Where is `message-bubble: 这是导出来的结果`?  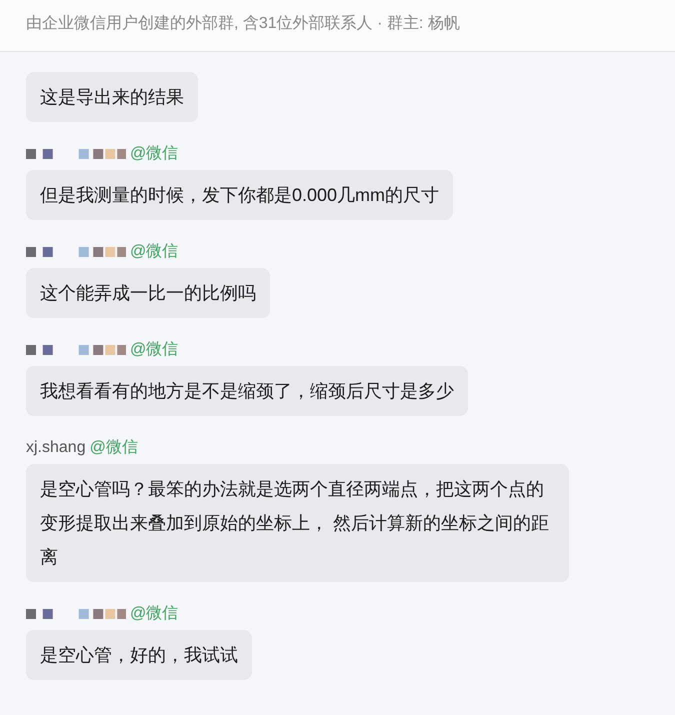 message-bubble: 这是导出来的结果 is located at coordinates (112, 97).